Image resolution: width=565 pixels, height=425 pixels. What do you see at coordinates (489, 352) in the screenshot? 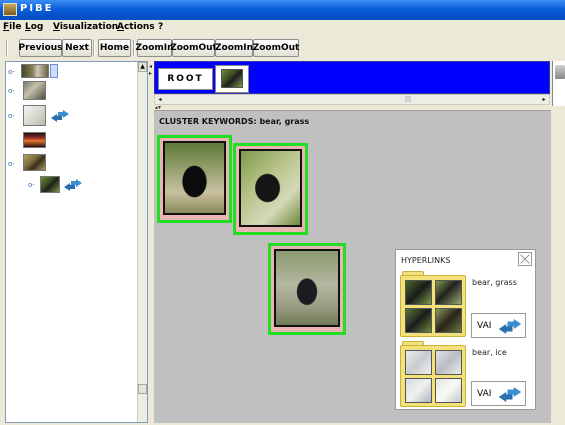
I see `link-keywords: bear, ice` at bounding box center [489, 352].